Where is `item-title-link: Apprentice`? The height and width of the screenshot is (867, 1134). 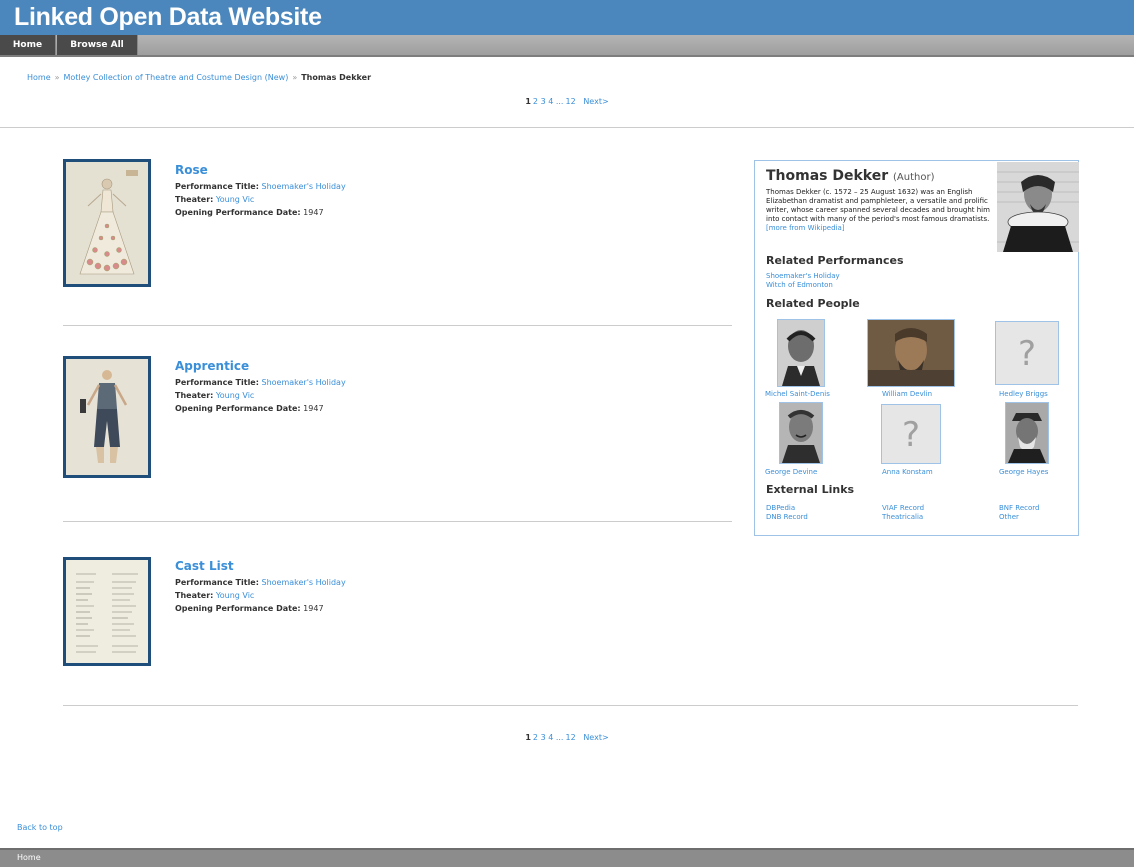
item-title-link: Apprentice is located at coordinates (260, 366).